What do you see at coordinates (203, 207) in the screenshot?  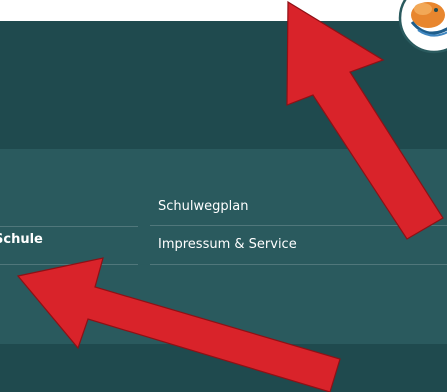 I see `menu-item-schulwegplan: Schulwegplan` at bounding box center [203, 207].